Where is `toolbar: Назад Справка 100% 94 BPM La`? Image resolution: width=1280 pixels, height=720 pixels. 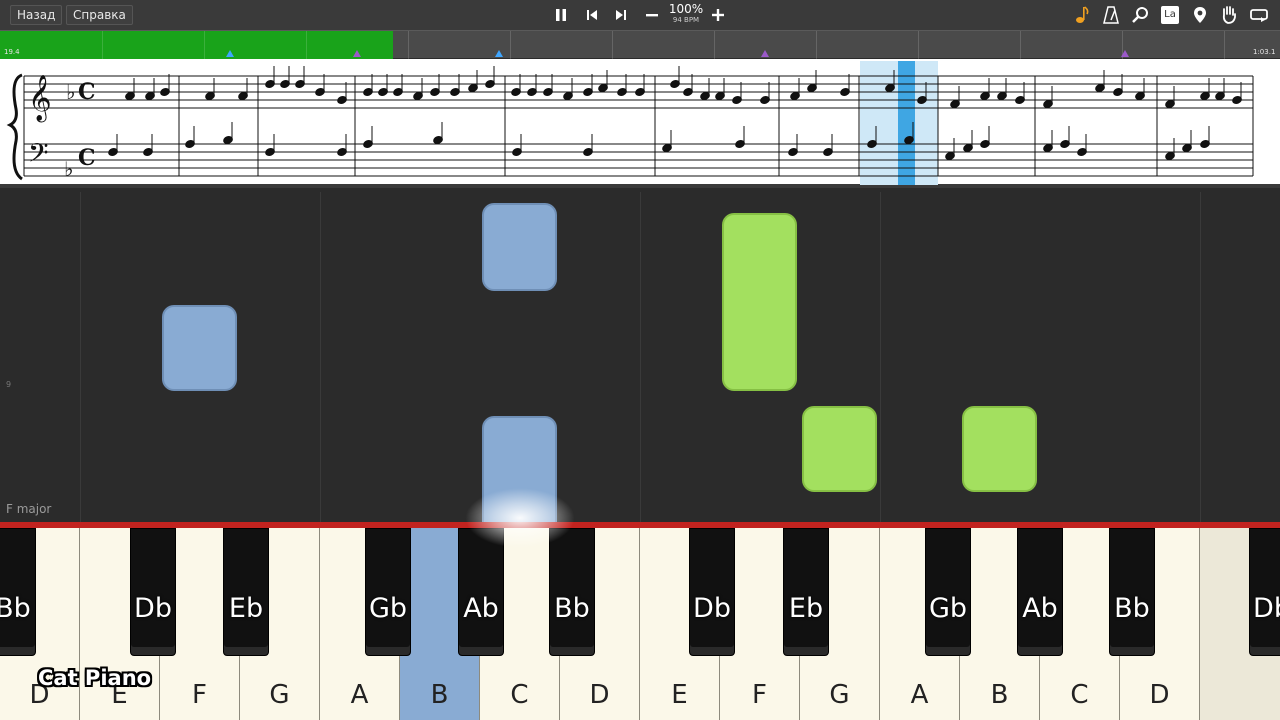 toolbar: Назад Справка 100% 94 BPM La is located at coordinates (640, 15).